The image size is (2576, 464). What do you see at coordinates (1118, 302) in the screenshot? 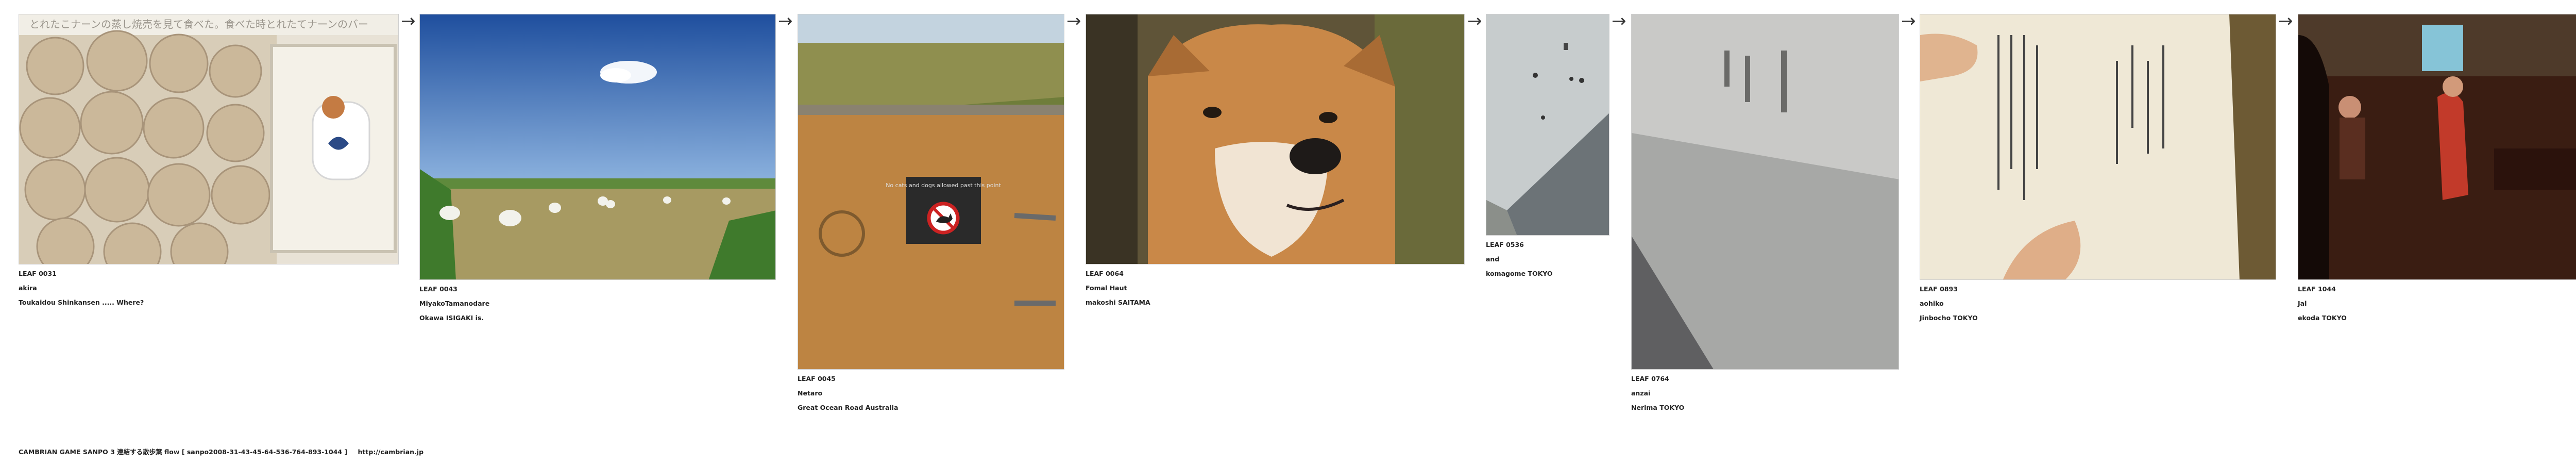
I see `leaf-place: makoshi SAITAMA` at bounding box center [1118, 302].